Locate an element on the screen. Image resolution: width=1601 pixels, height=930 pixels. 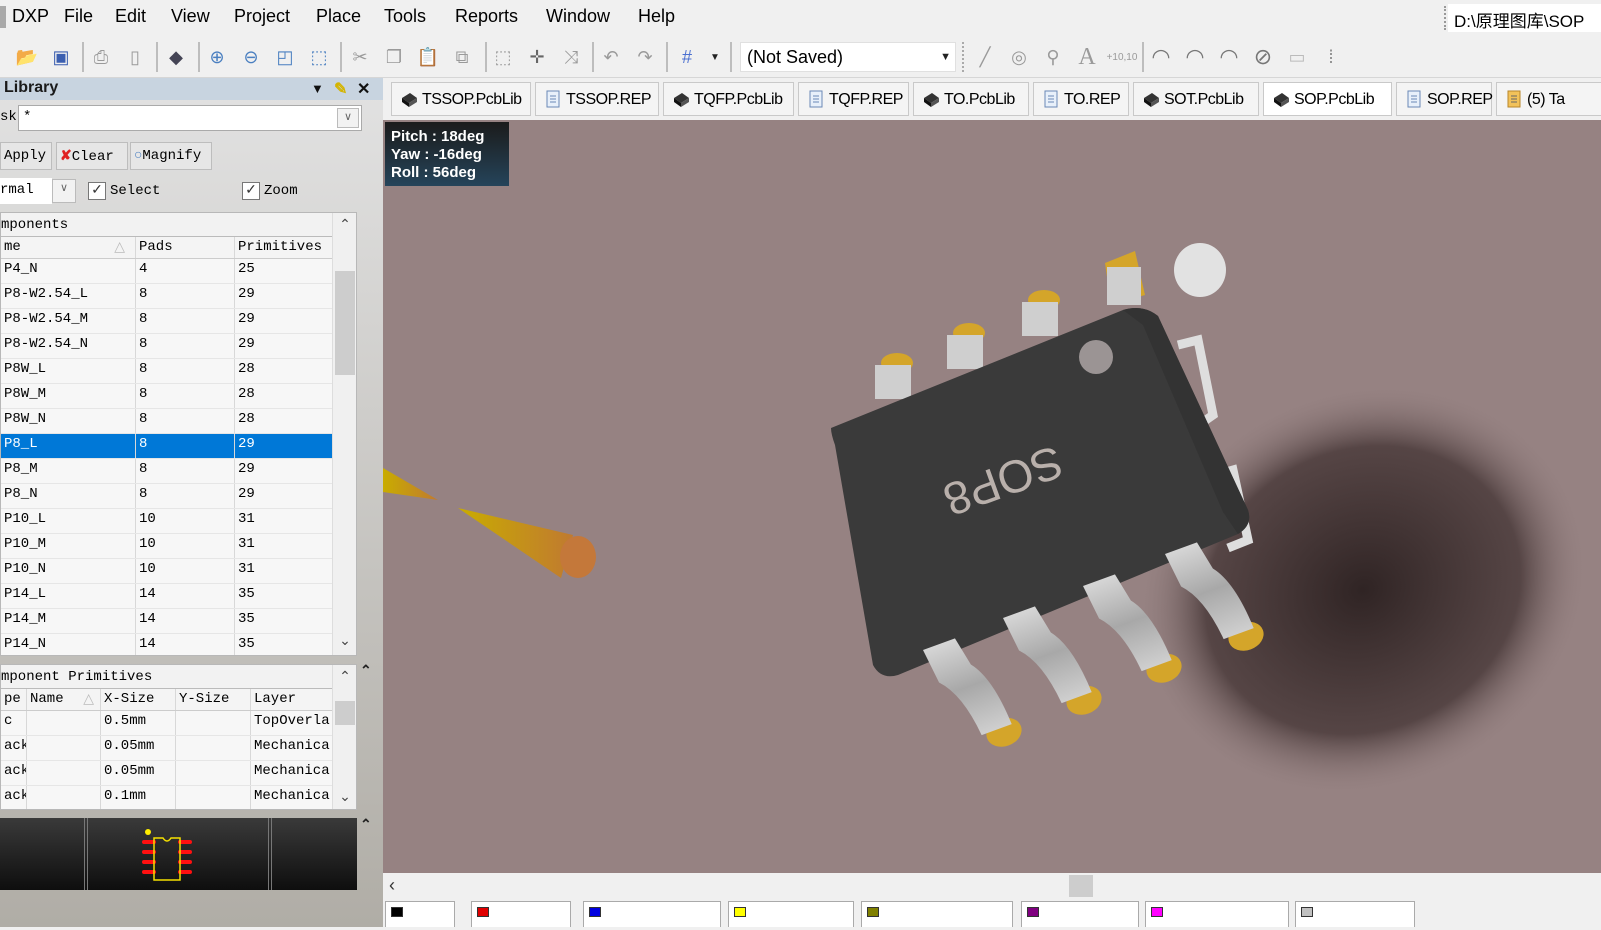
panel-menu-icon: ▼ is located at coordinates (317, 88).